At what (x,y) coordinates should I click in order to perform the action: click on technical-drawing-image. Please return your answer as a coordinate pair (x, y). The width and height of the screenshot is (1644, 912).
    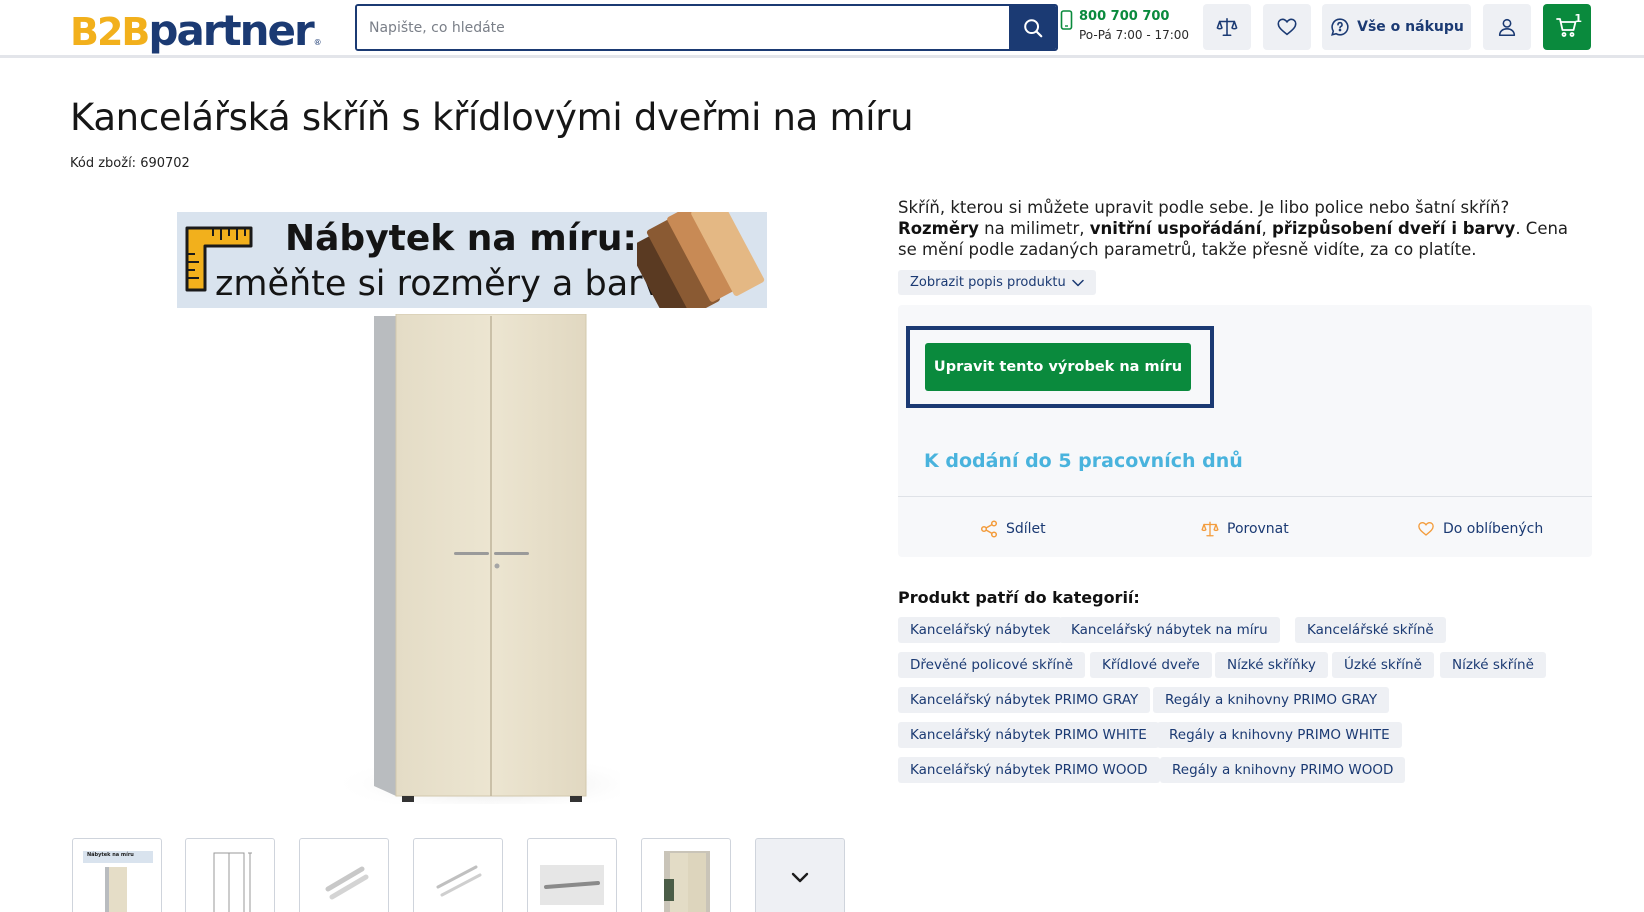
    Looking at the image, I should click on (232, 882).